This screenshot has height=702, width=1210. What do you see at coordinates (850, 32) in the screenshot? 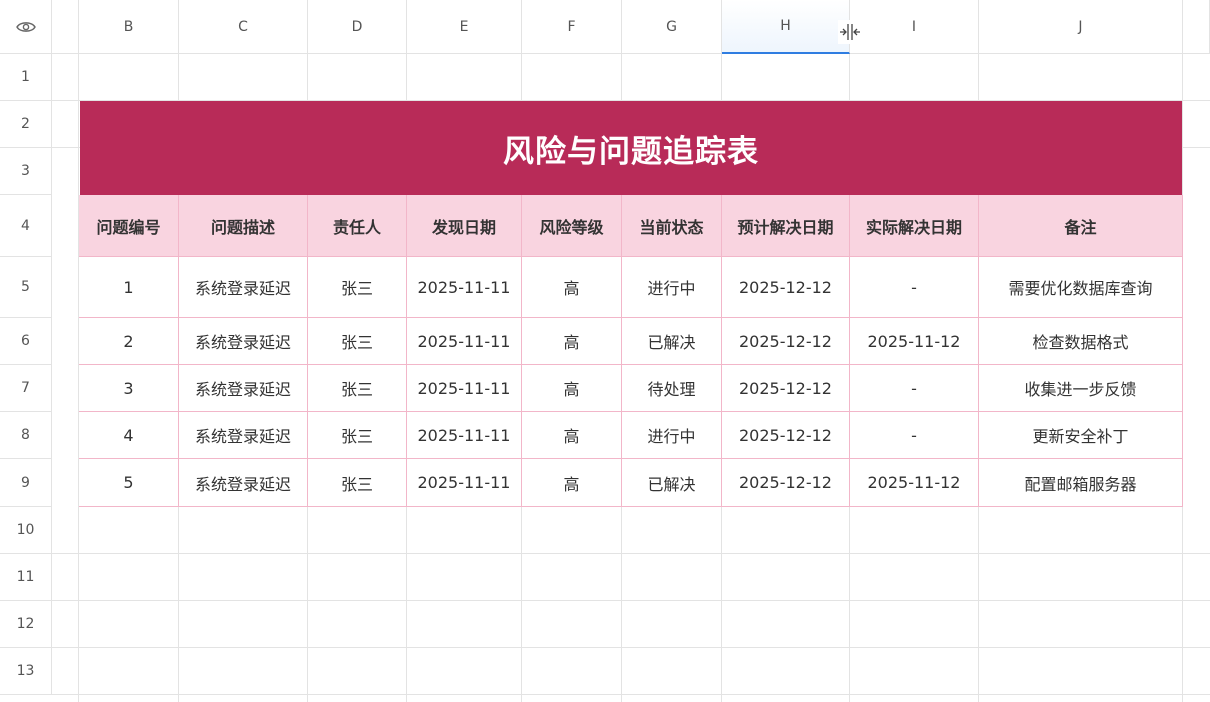
I see `column-resize-cursor-icon` at bounding box center [850, 32].